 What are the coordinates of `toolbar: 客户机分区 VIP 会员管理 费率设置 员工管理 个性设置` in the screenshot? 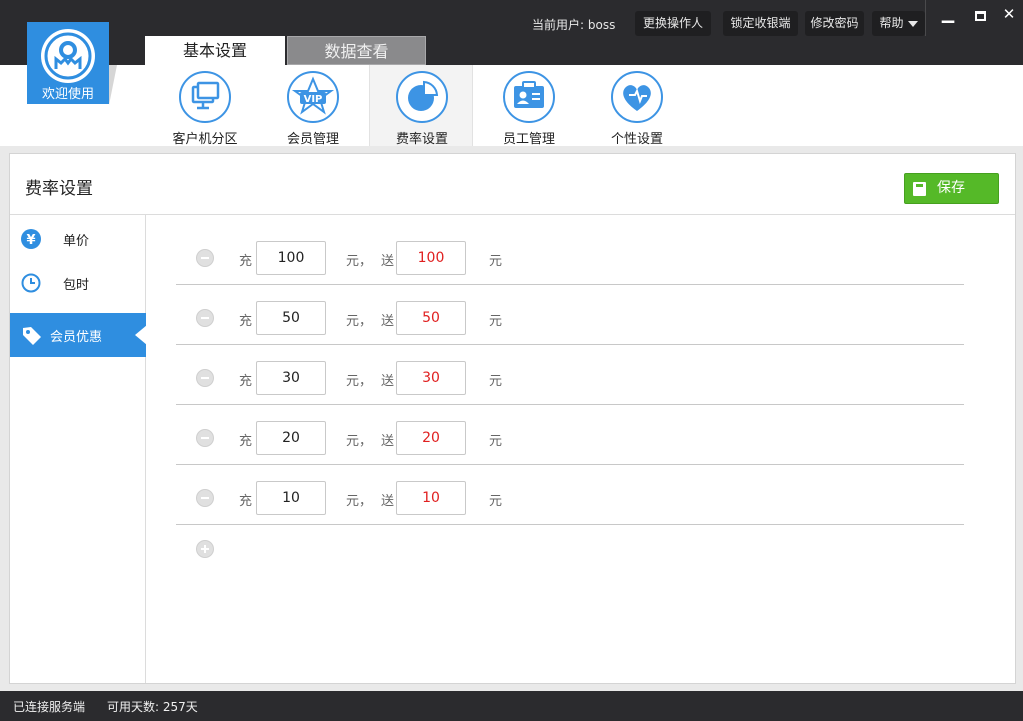 It's located at (511, 106).